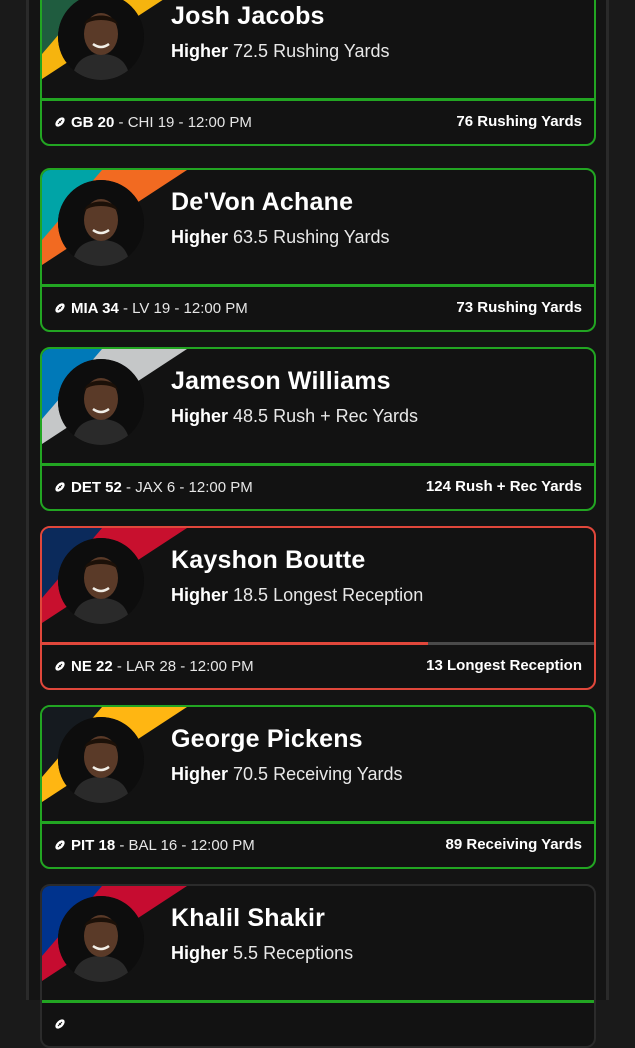  I want to click on pick-line: Higher 70.5 Receiving Yards, so click(287, 774).